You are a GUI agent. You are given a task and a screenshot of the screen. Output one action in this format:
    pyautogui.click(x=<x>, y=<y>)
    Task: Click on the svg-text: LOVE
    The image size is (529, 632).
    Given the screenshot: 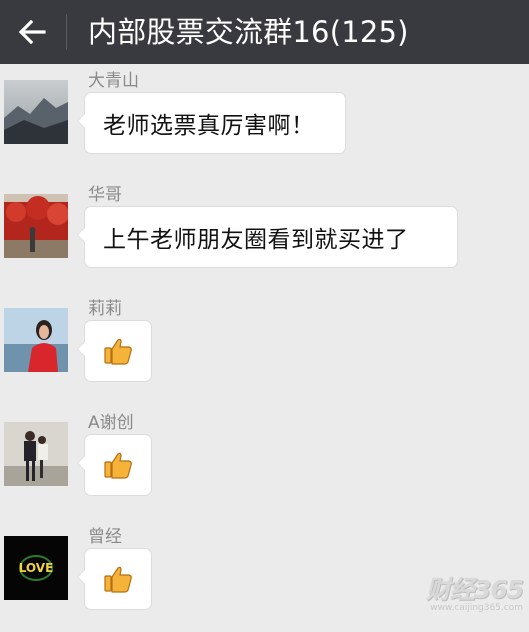 What is the action you would take?
    pyautogui.click(x=36, y=568)
    